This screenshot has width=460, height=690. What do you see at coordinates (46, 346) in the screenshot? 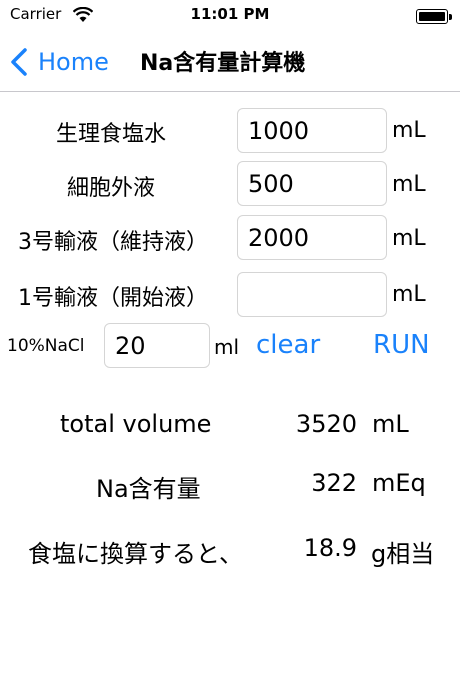
I see `label-nacl: 10%NaCl` at bounding box center [46, 346].